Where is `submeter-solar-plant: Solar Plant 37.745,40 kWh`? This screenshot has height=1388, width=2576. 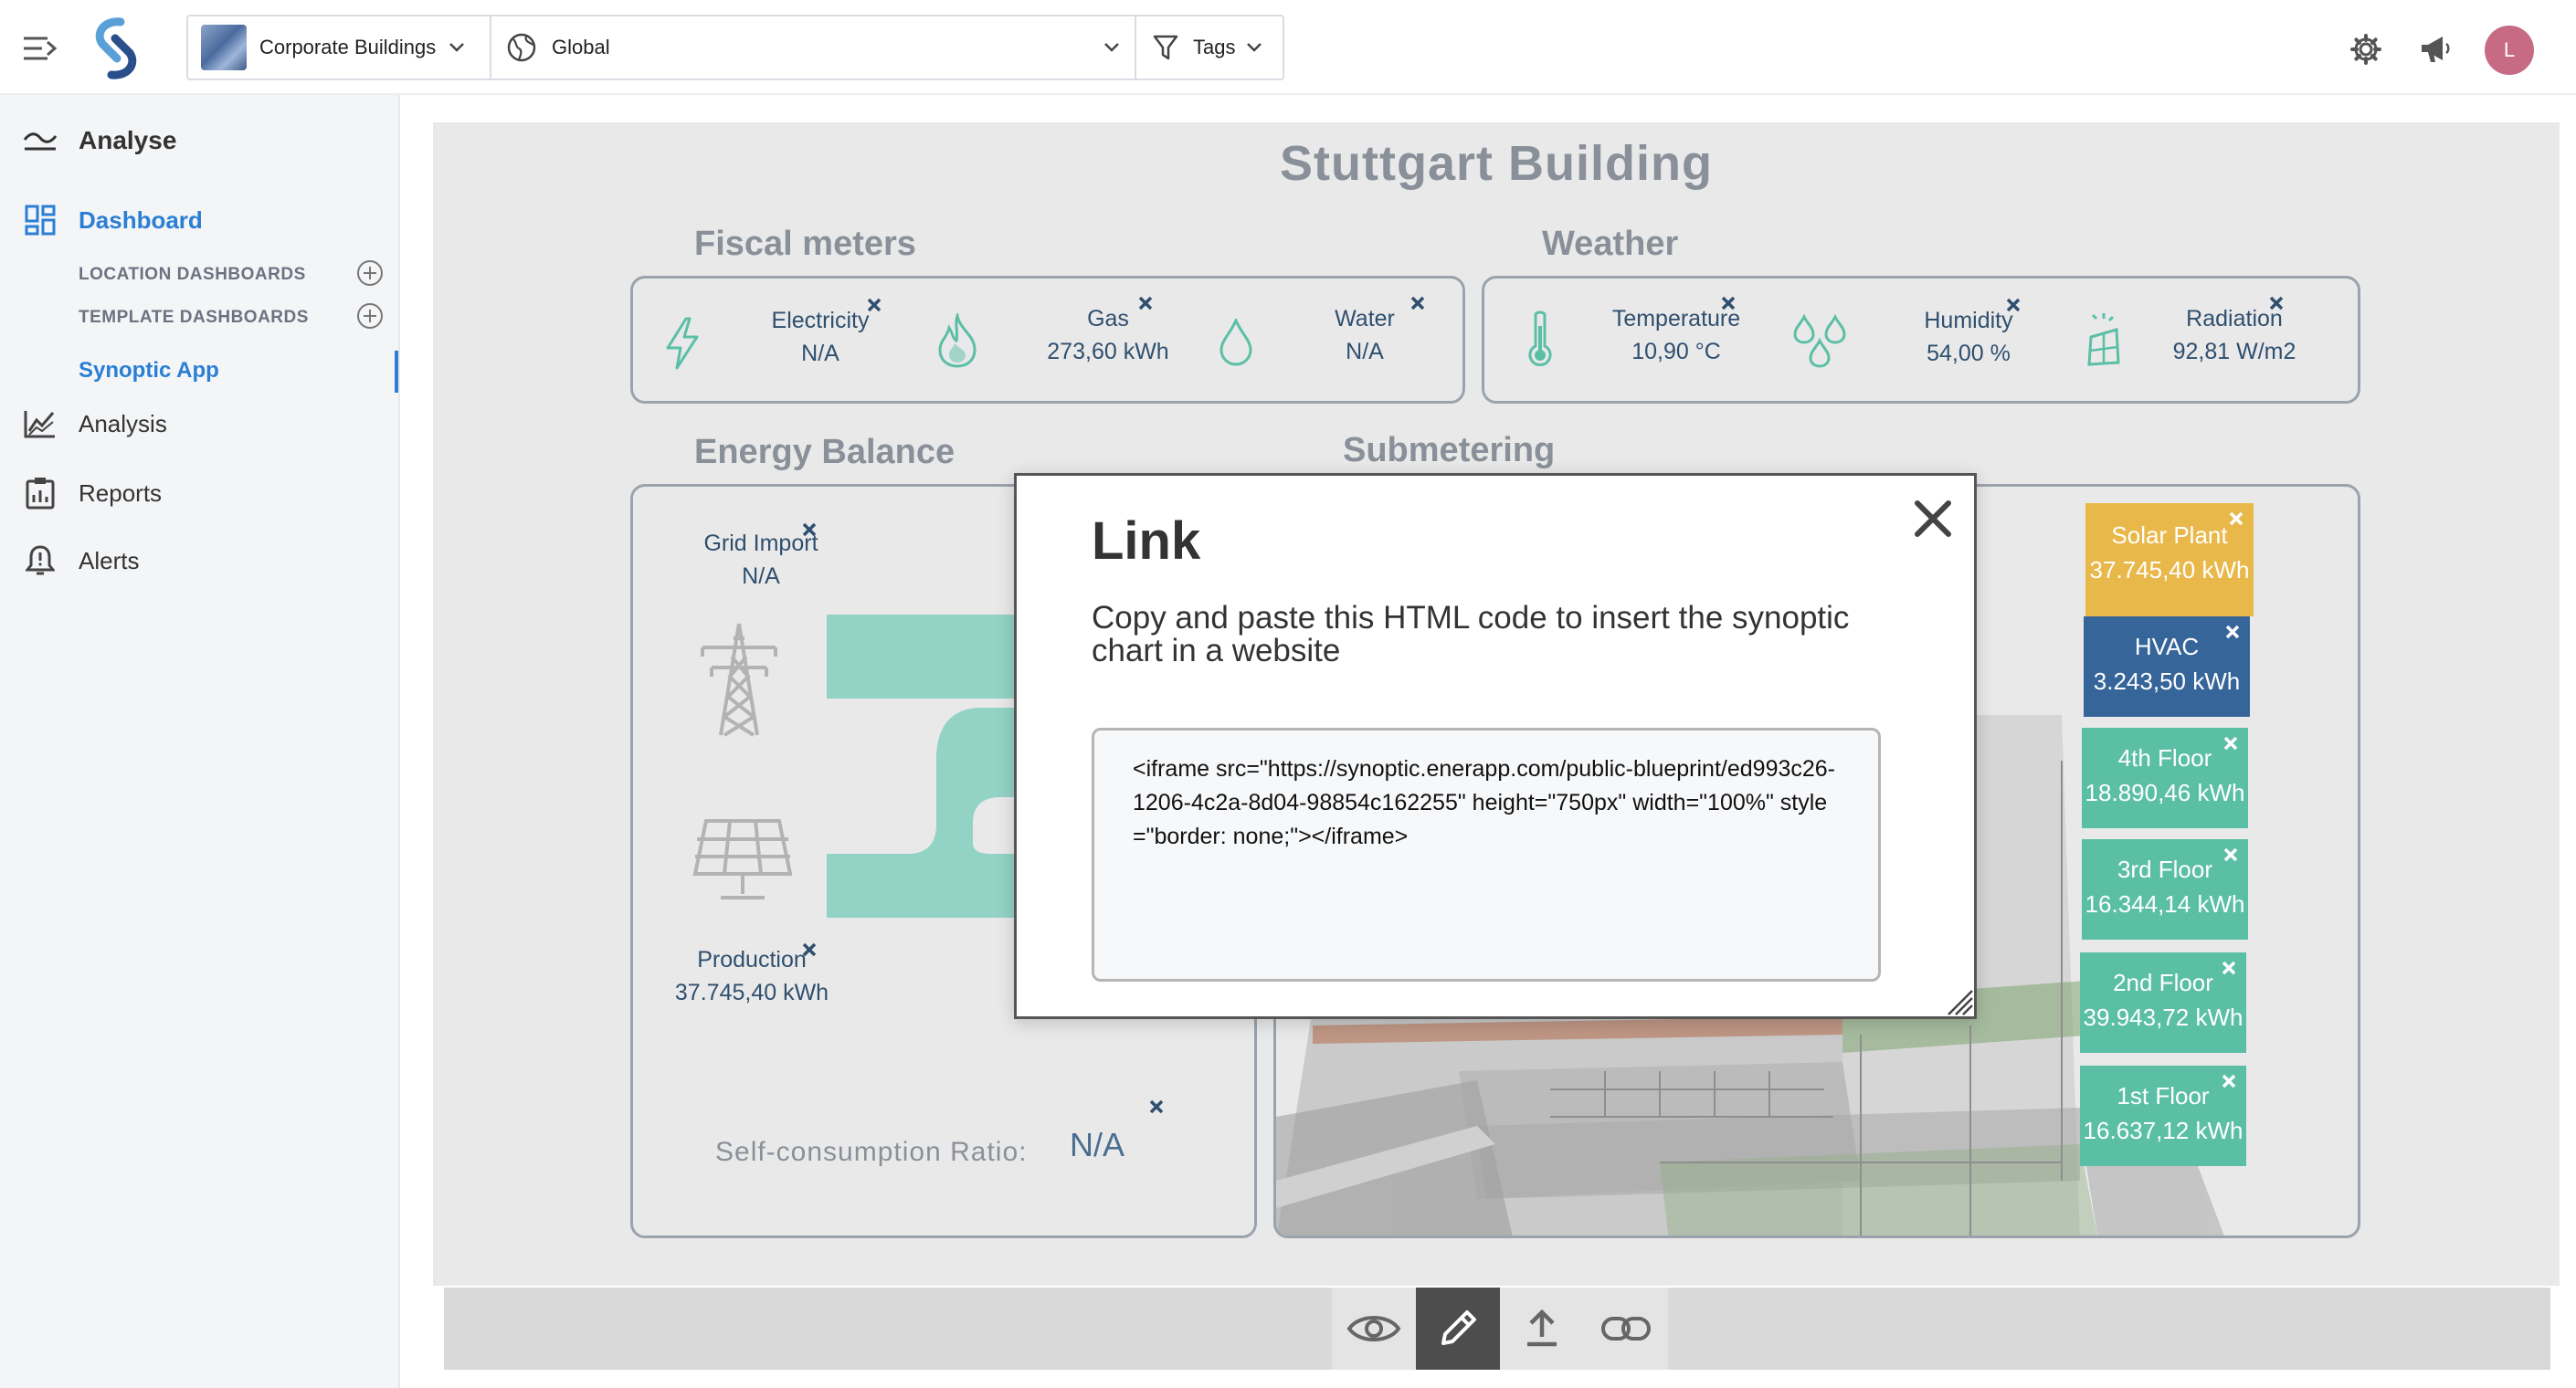 submeter-solar-plant: Solar Plant 37.745,40 kWh is located at coordinates (2169, 559).